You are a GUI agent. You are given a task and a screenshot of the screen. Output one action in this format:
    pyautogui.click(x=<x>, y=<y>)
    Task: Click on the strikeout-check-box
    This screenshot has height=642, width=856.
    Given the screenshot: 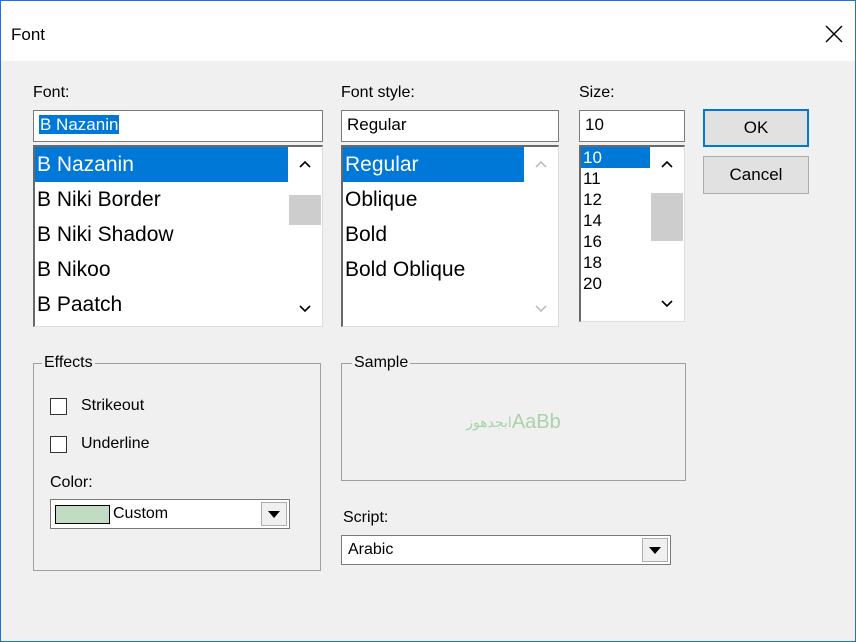 What is the action you would take?
    pyautogui.click(x=58, y=406)
    